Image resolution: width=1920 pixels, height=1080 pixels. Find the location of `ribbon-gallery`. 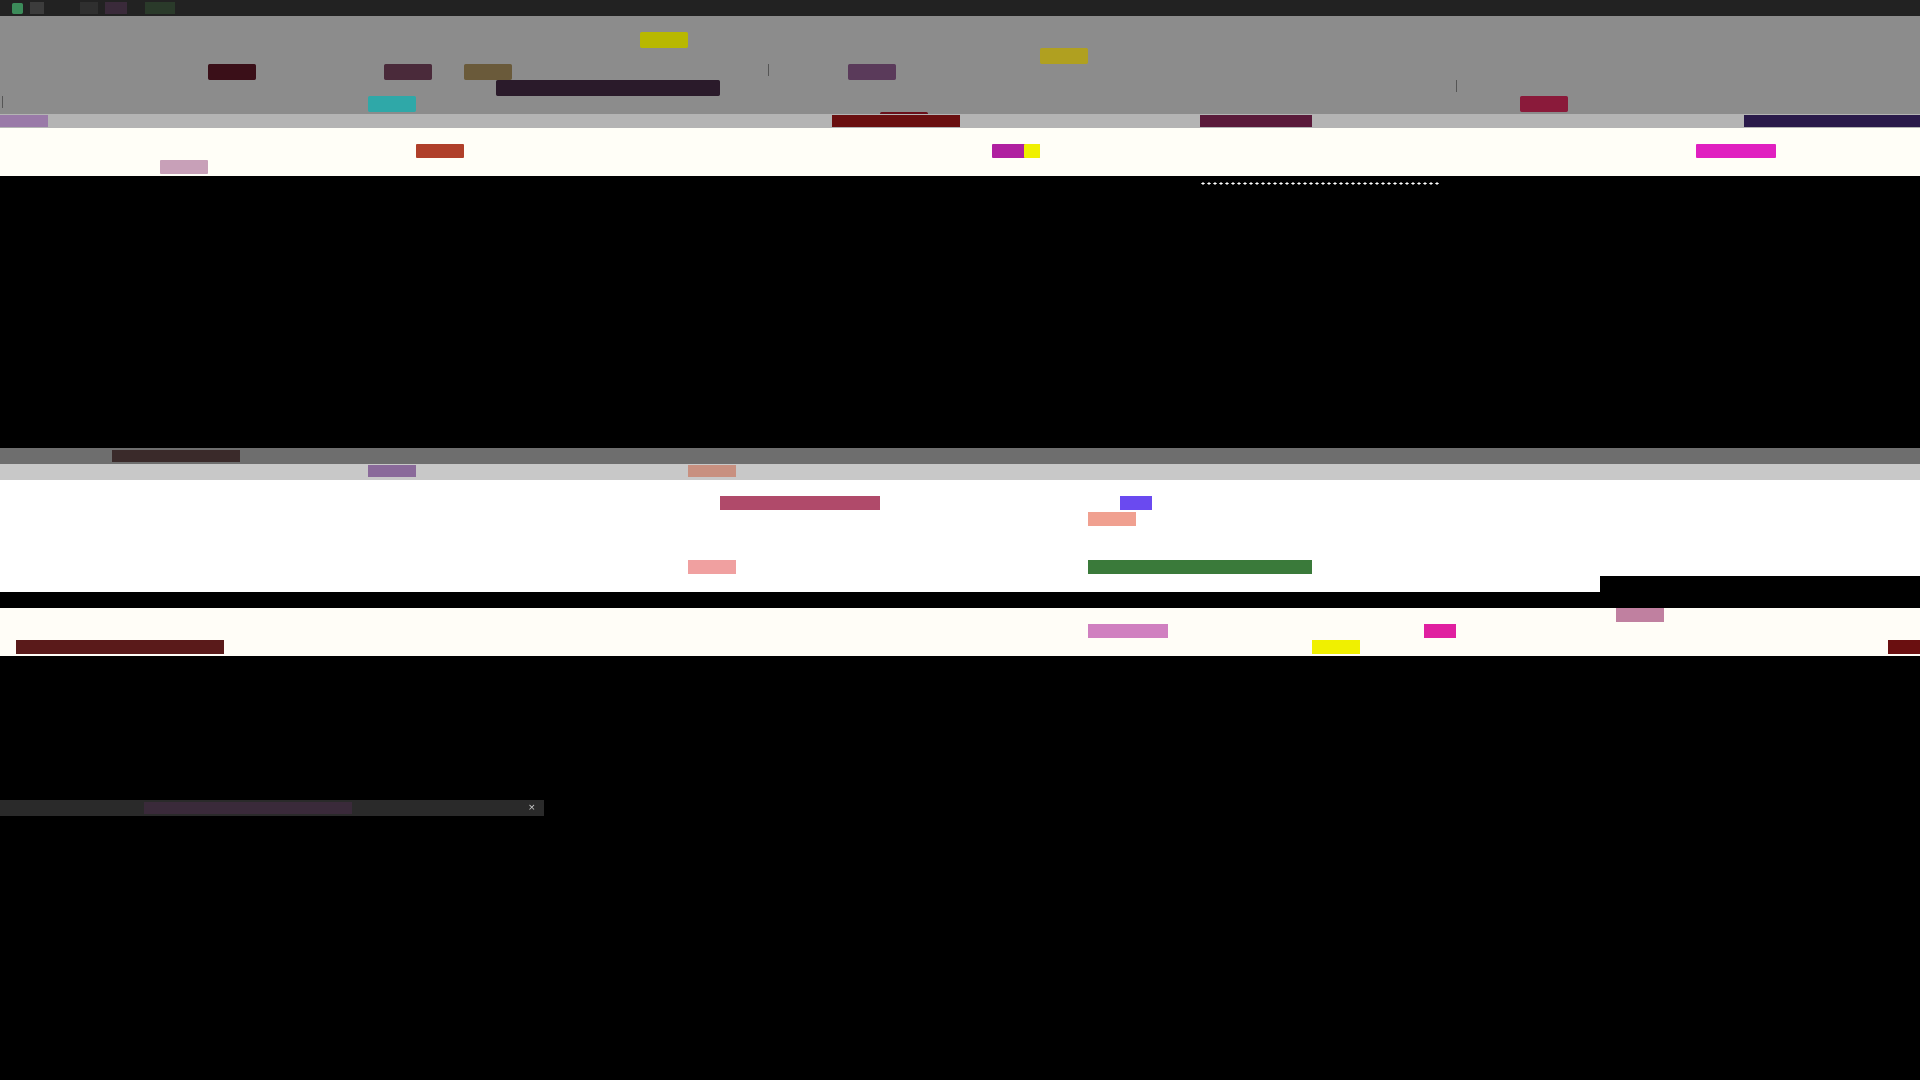

ribbon-gallery is located at coordinates (608, 88).